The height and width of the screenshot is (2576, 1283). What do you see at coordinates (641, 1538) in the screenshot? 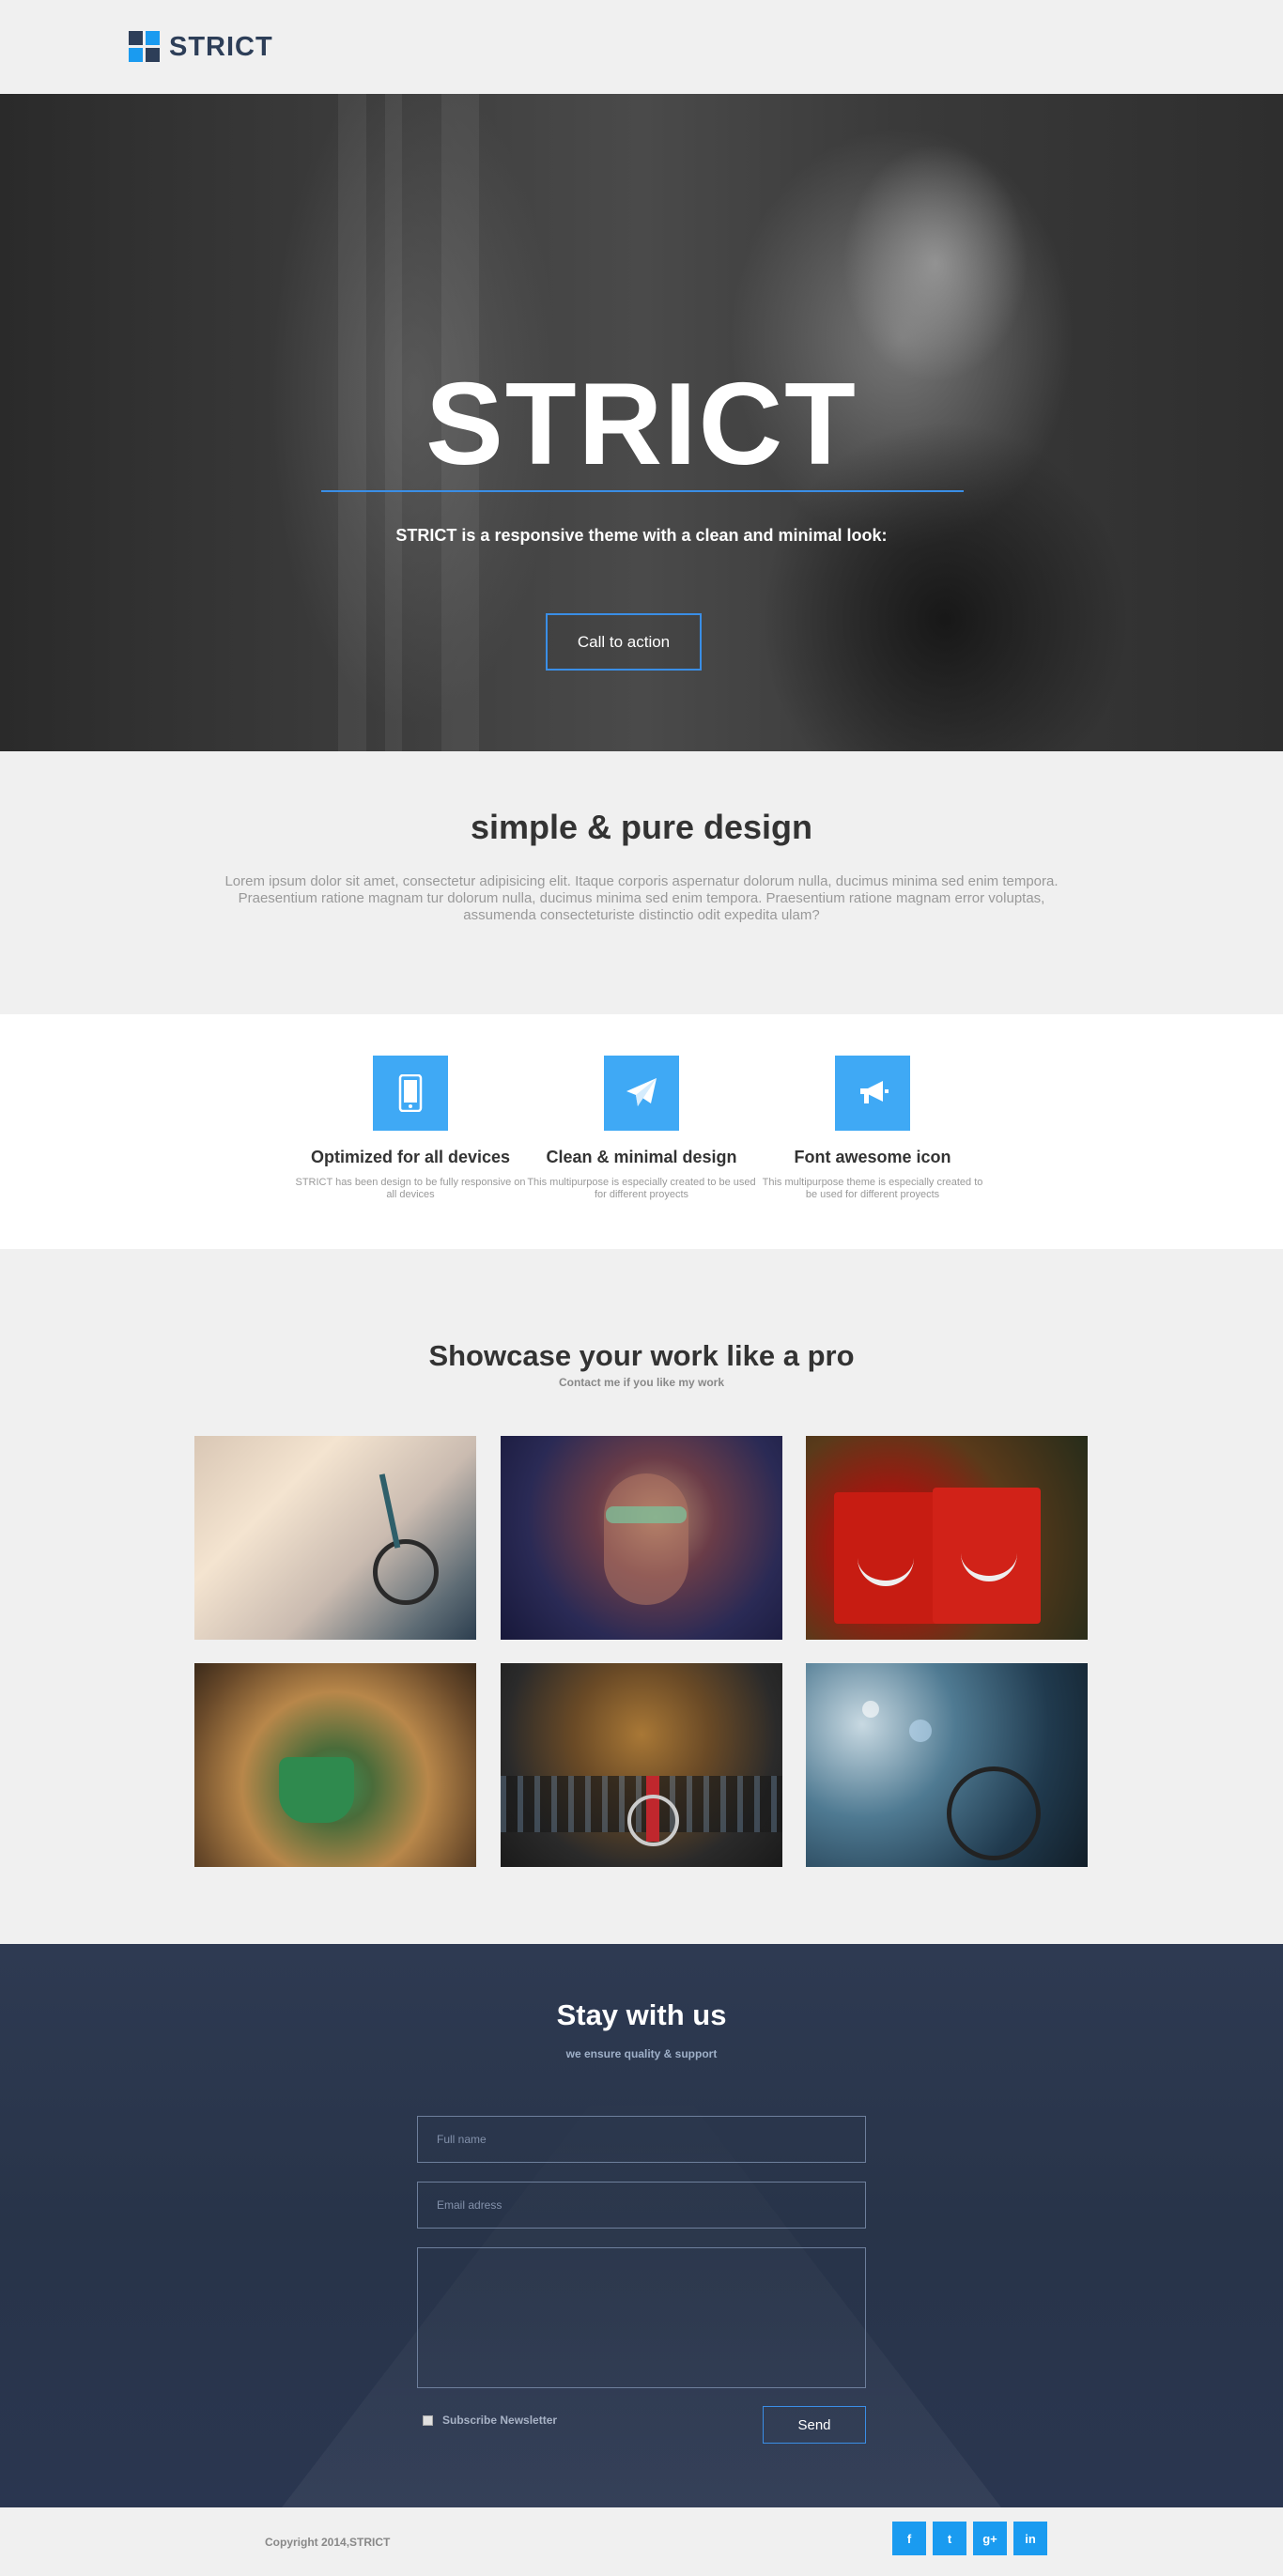
I see `portfolio-image-woman-sunglasses` at bounding box center [641, 1538].